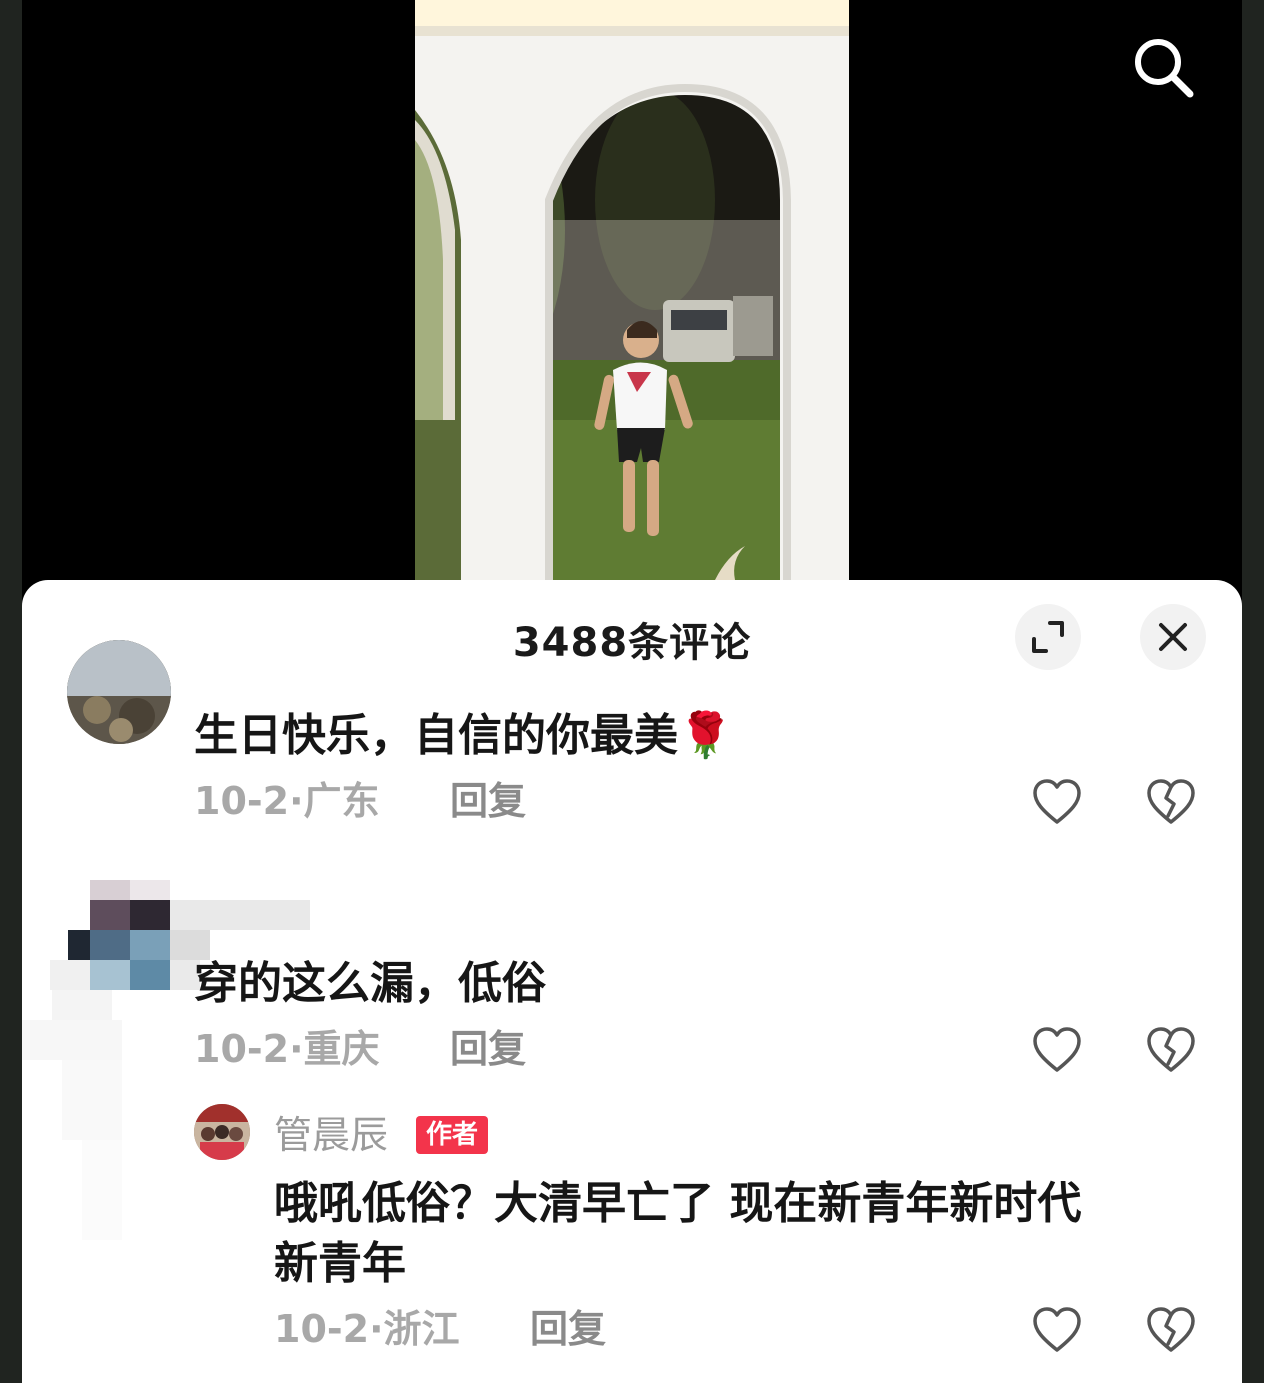 The height and width of the screenshot is (1383, 1264). What do you see at coordinates (222, 1132) in the screenshot?
I see `author-avatar` at bounding box center [222, 1132].